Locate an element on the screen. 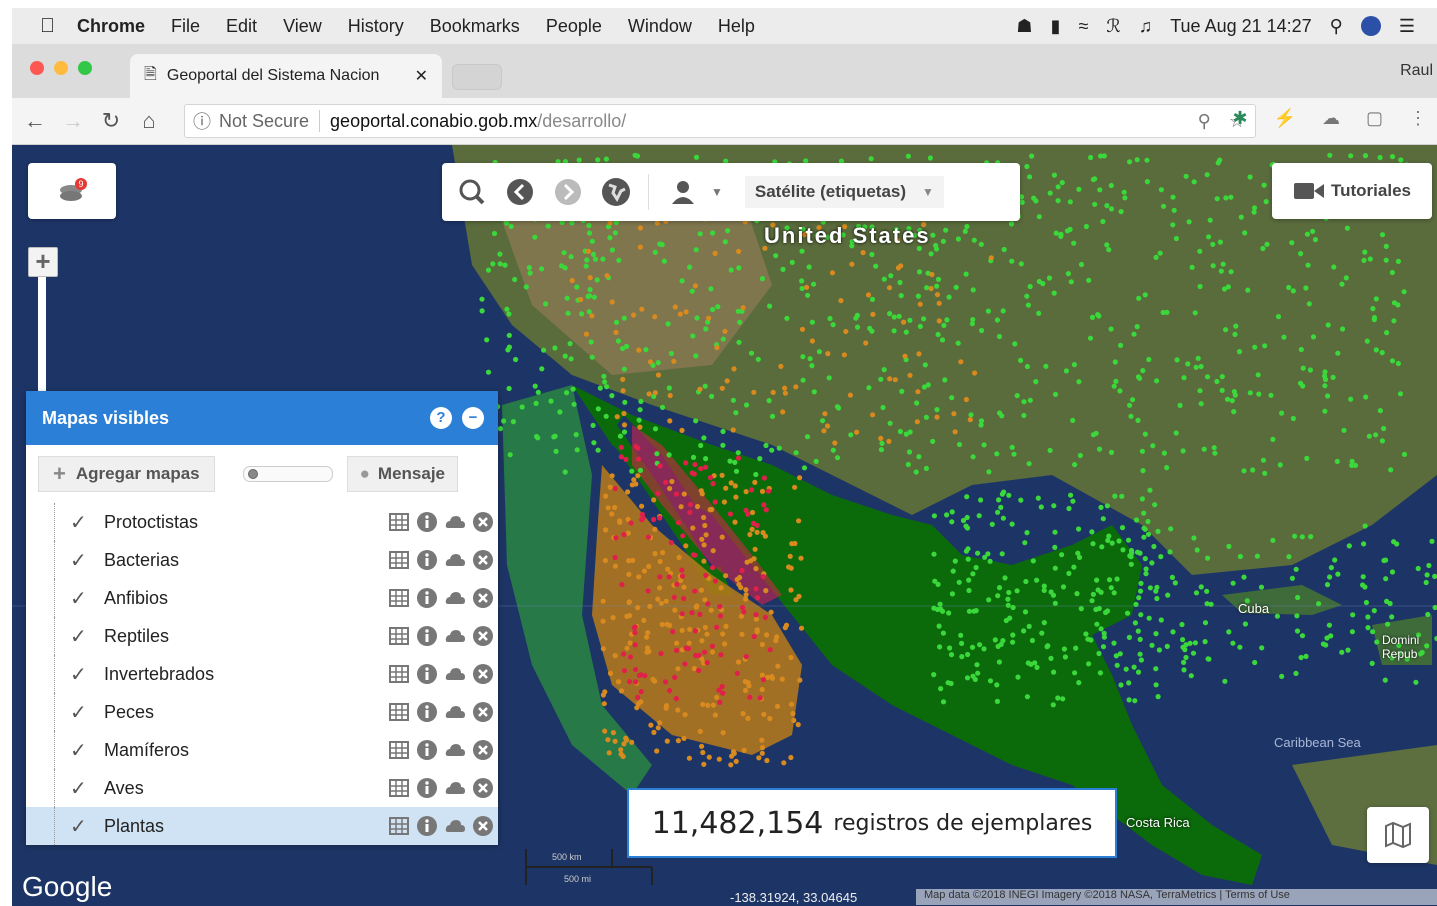 The height and width of the screenshot is (906, 1437). layer-row: ✓ Bacterias is located at coordinates (262, 560).